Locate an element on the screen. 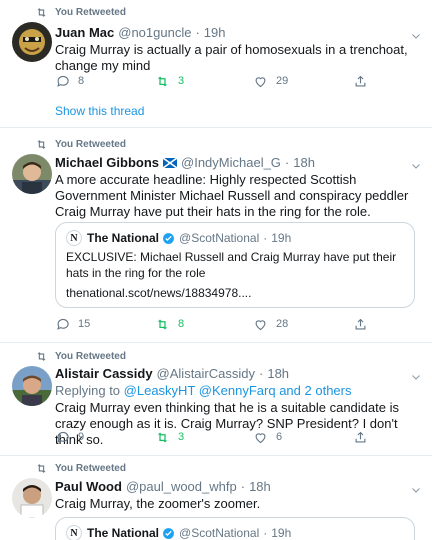 The image size is (432, 540). like-button: 29 is located at coordinates (270, 81).